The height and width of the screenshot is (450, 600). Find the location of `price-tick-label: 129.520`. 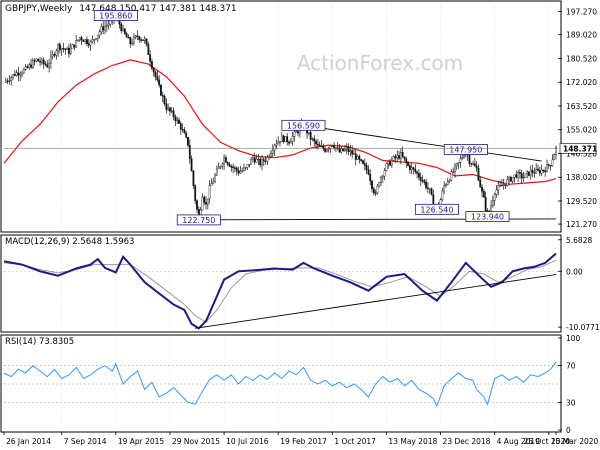

price-tick-label: 129.520 is located at coordinates (581, 201).